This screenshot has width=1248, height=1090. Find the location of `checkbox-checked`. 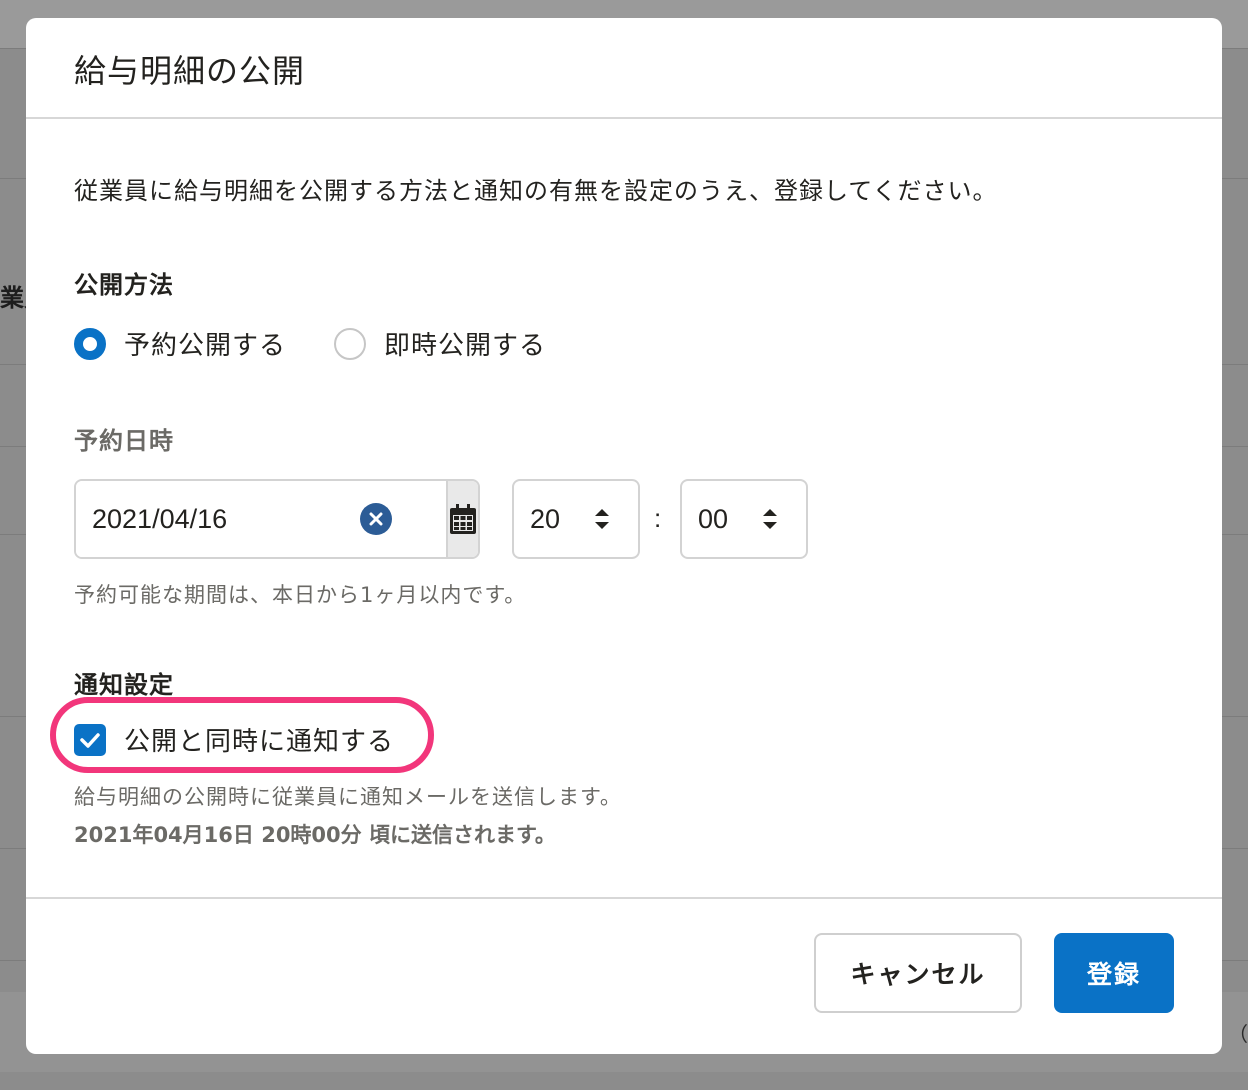

checkbox-checked is located at coordinates (90, 739).